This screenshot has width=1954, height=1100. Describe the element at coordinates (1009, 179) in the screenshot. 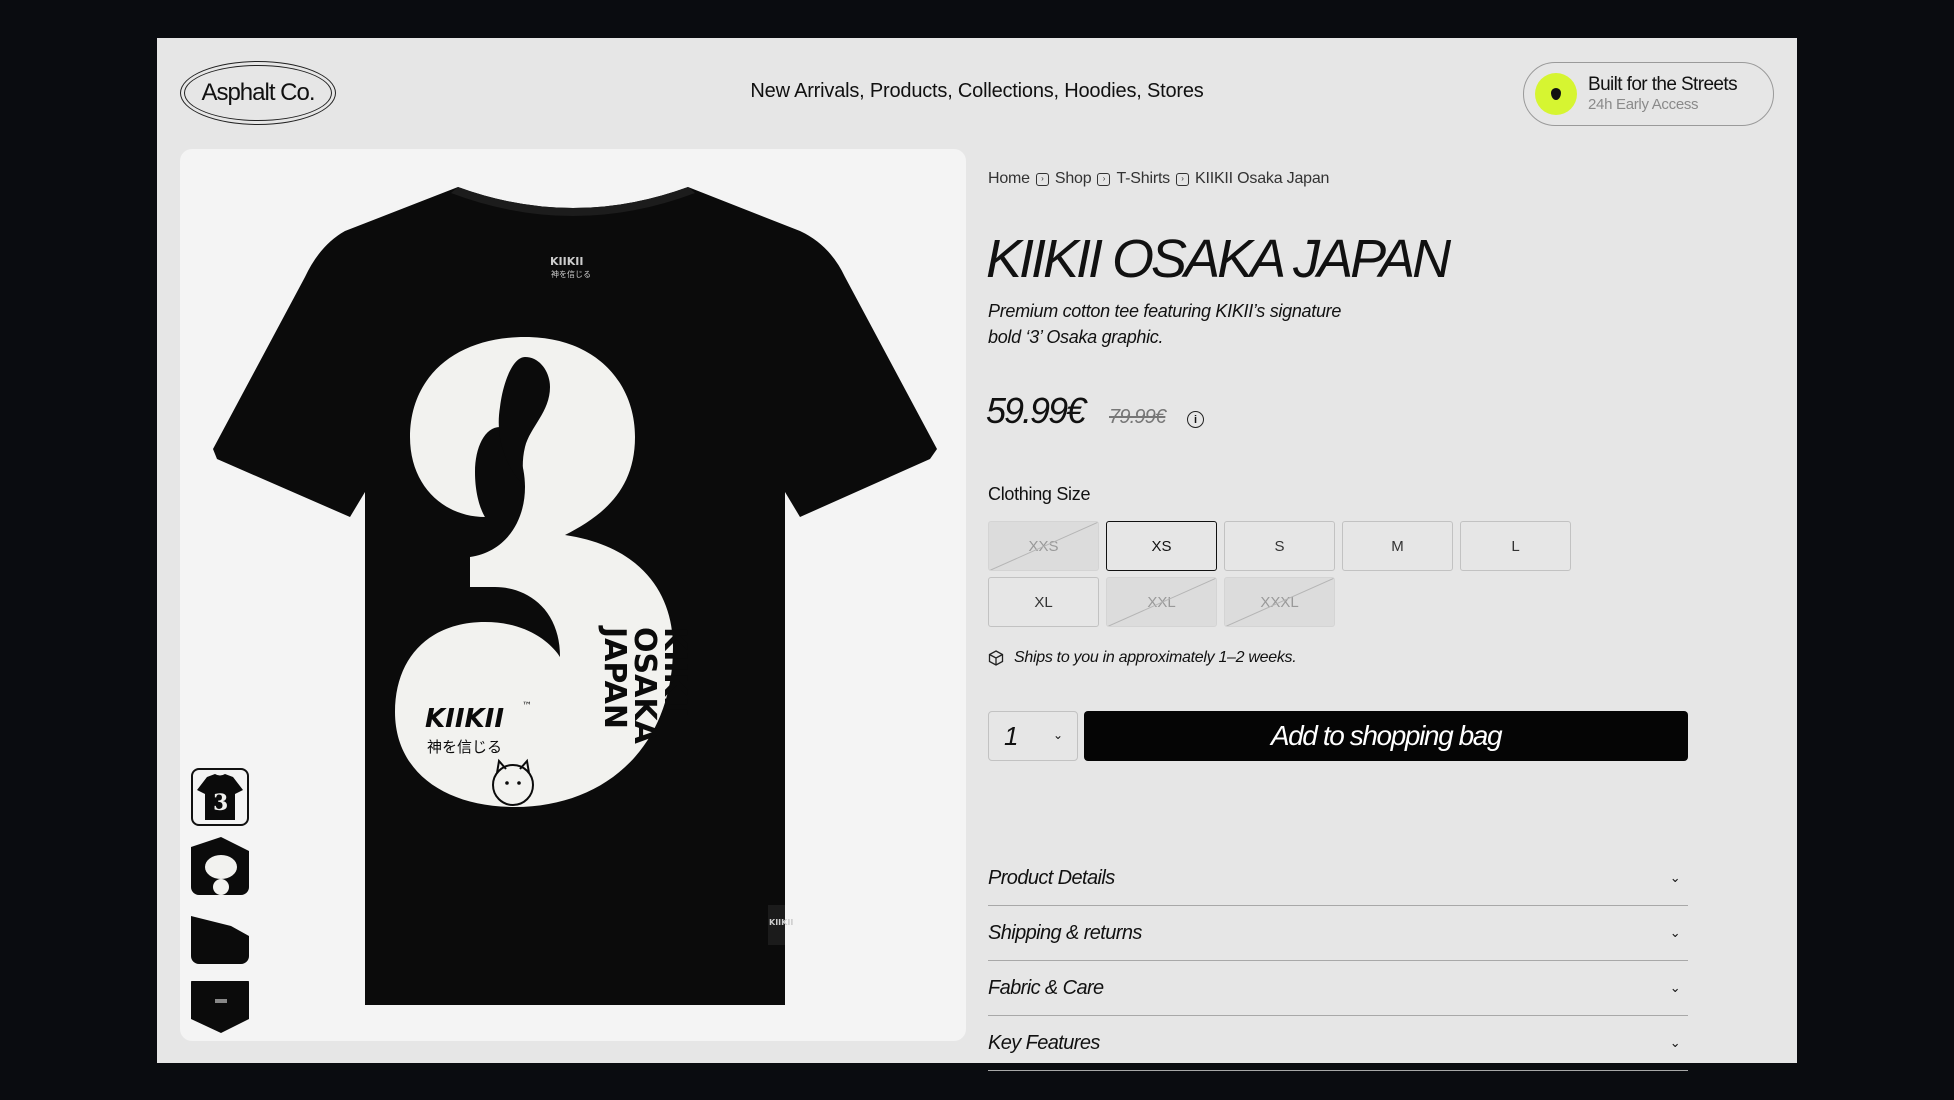

I see `breadcrumb-home: Home` at that location.